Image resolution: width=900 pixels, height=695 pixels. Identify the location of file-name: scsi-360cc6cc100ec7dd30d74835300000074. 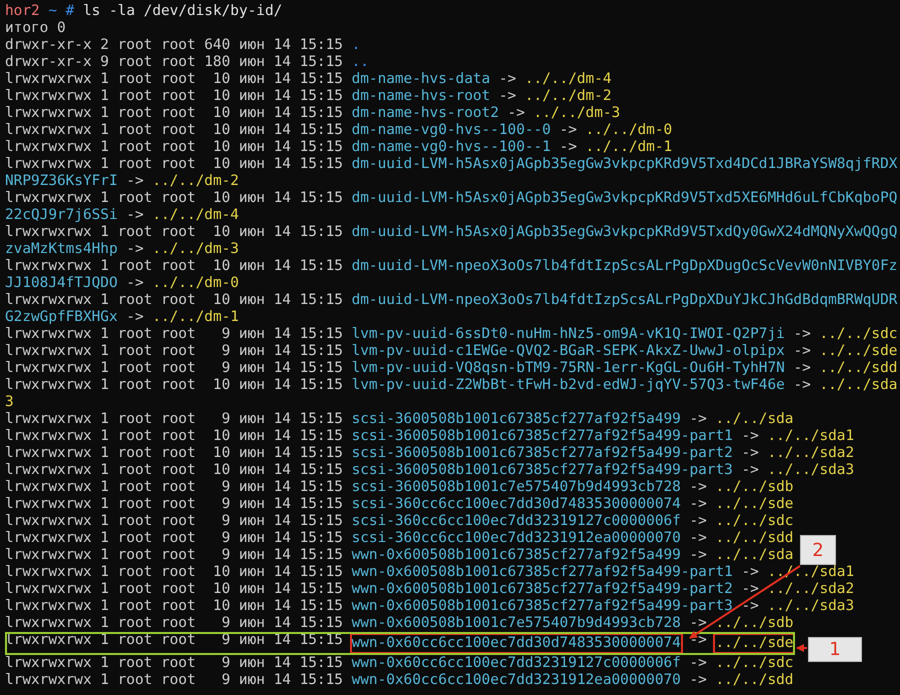
(516, 504).